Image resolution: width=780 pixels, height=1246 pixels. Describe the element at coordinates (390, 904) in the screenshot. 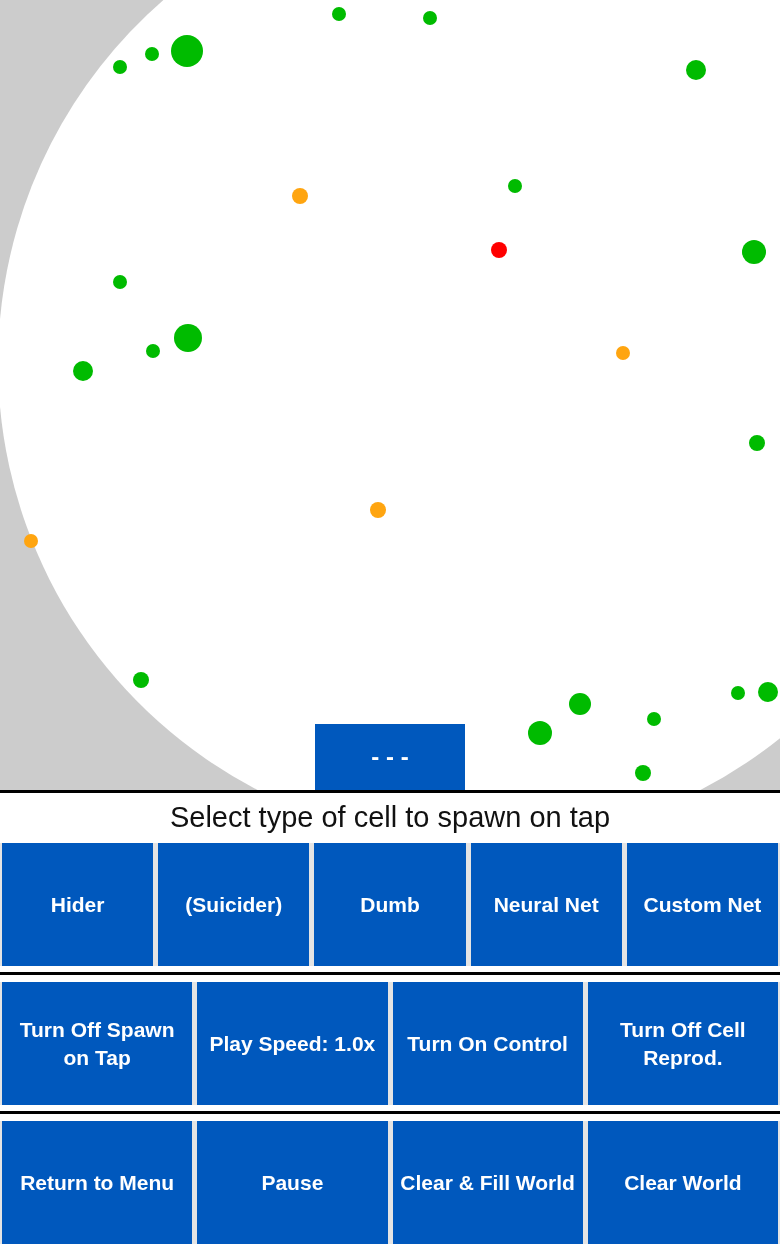

I see `cell-type-button: Dumb` at that location.